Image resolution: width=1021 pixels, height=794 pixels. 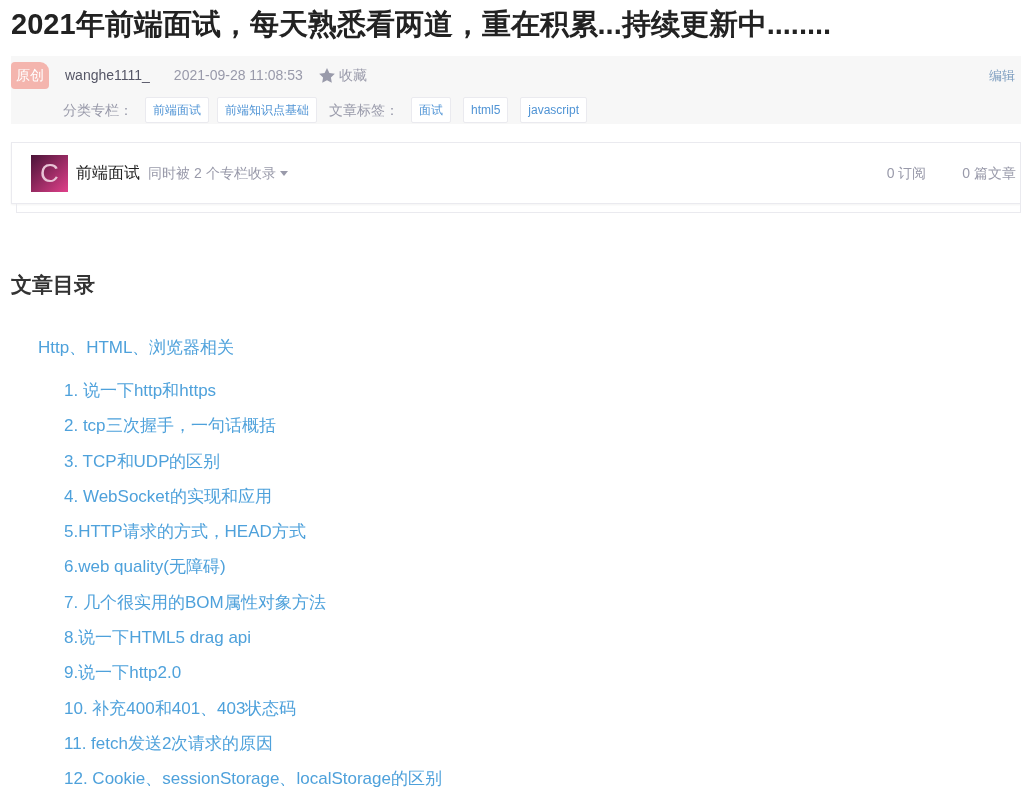 I want to click on toc-link: 9.说一下http2.0, so click(x=123, y=673).